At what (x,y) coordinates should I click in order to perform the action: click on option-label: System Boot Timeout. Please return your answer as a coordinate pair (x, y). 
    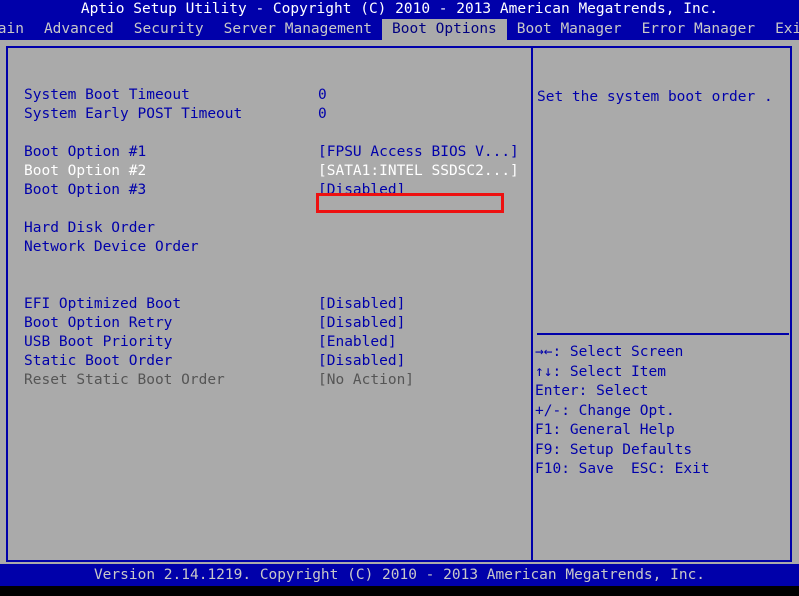
    Looking at the image, I should click on (107, 95).